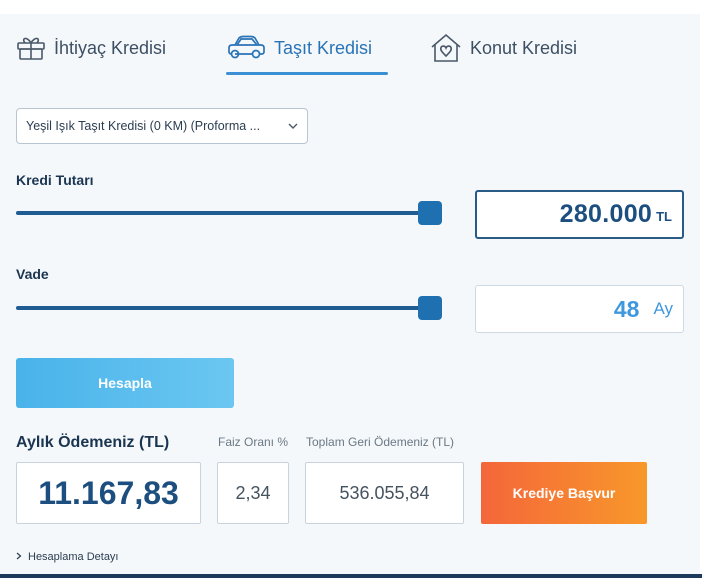 The height and width of the screenshot is (578, 702). What do you see at coordinates (307, 73) in the screenshot?
I see `active-tab-indicator` at bounding box center [307, 73].